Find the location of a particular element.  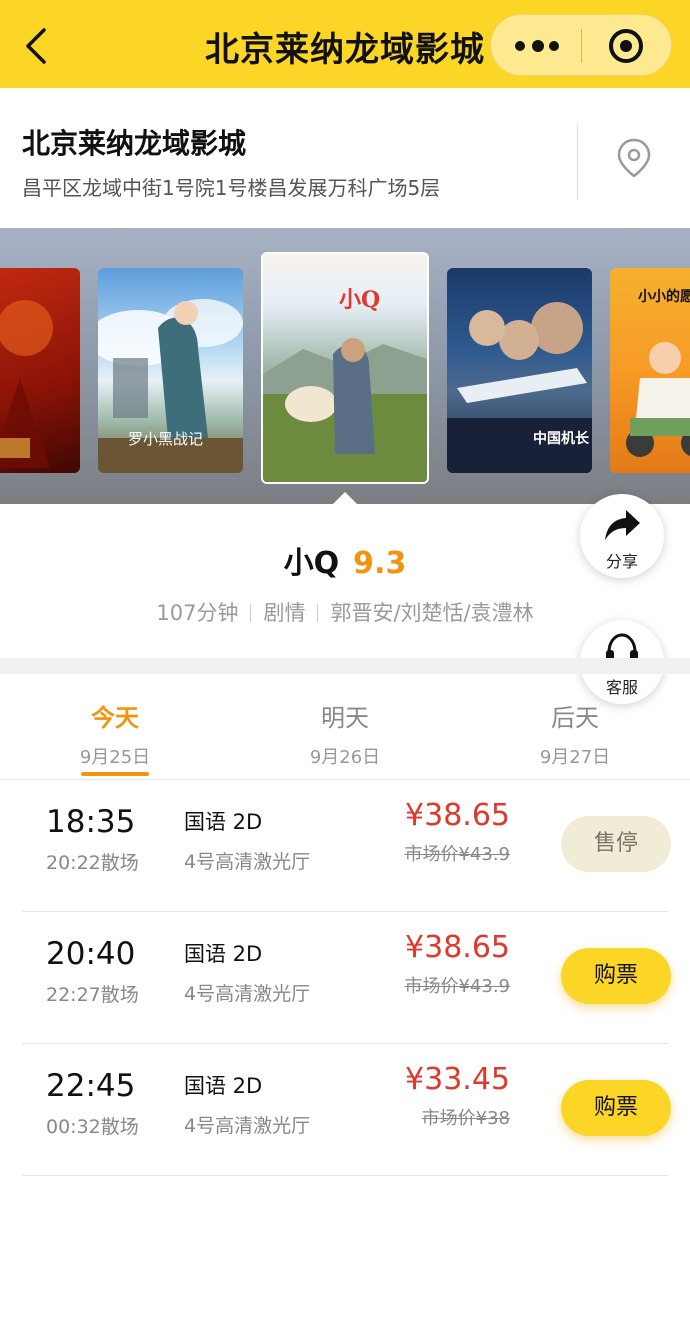

section-gap is located at coordinates (345, 666).